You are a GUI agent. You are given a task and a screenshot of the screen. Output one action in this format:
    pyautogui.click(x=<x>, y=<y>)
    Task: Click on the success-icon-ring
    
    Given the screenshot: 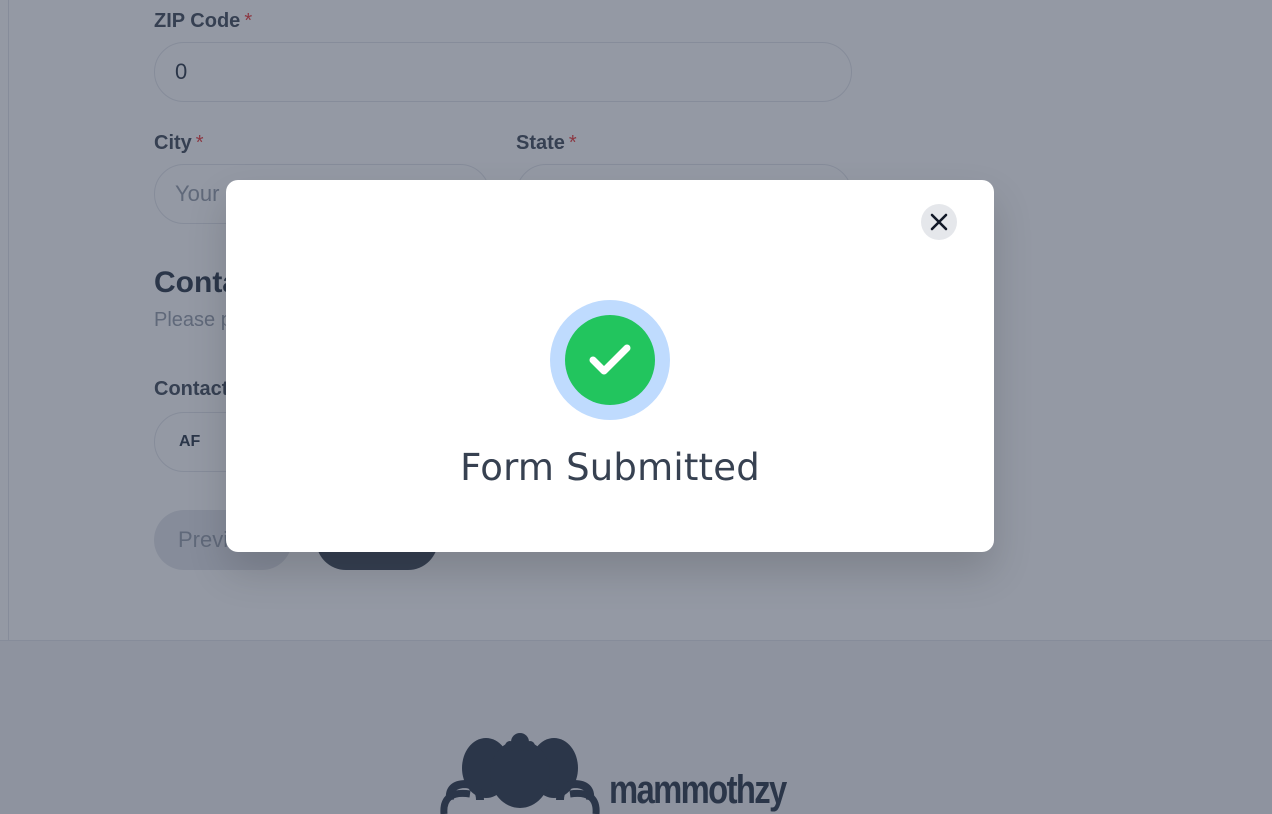 What is the action you would take?
    pyautogui.click(x=610, y=360)
    